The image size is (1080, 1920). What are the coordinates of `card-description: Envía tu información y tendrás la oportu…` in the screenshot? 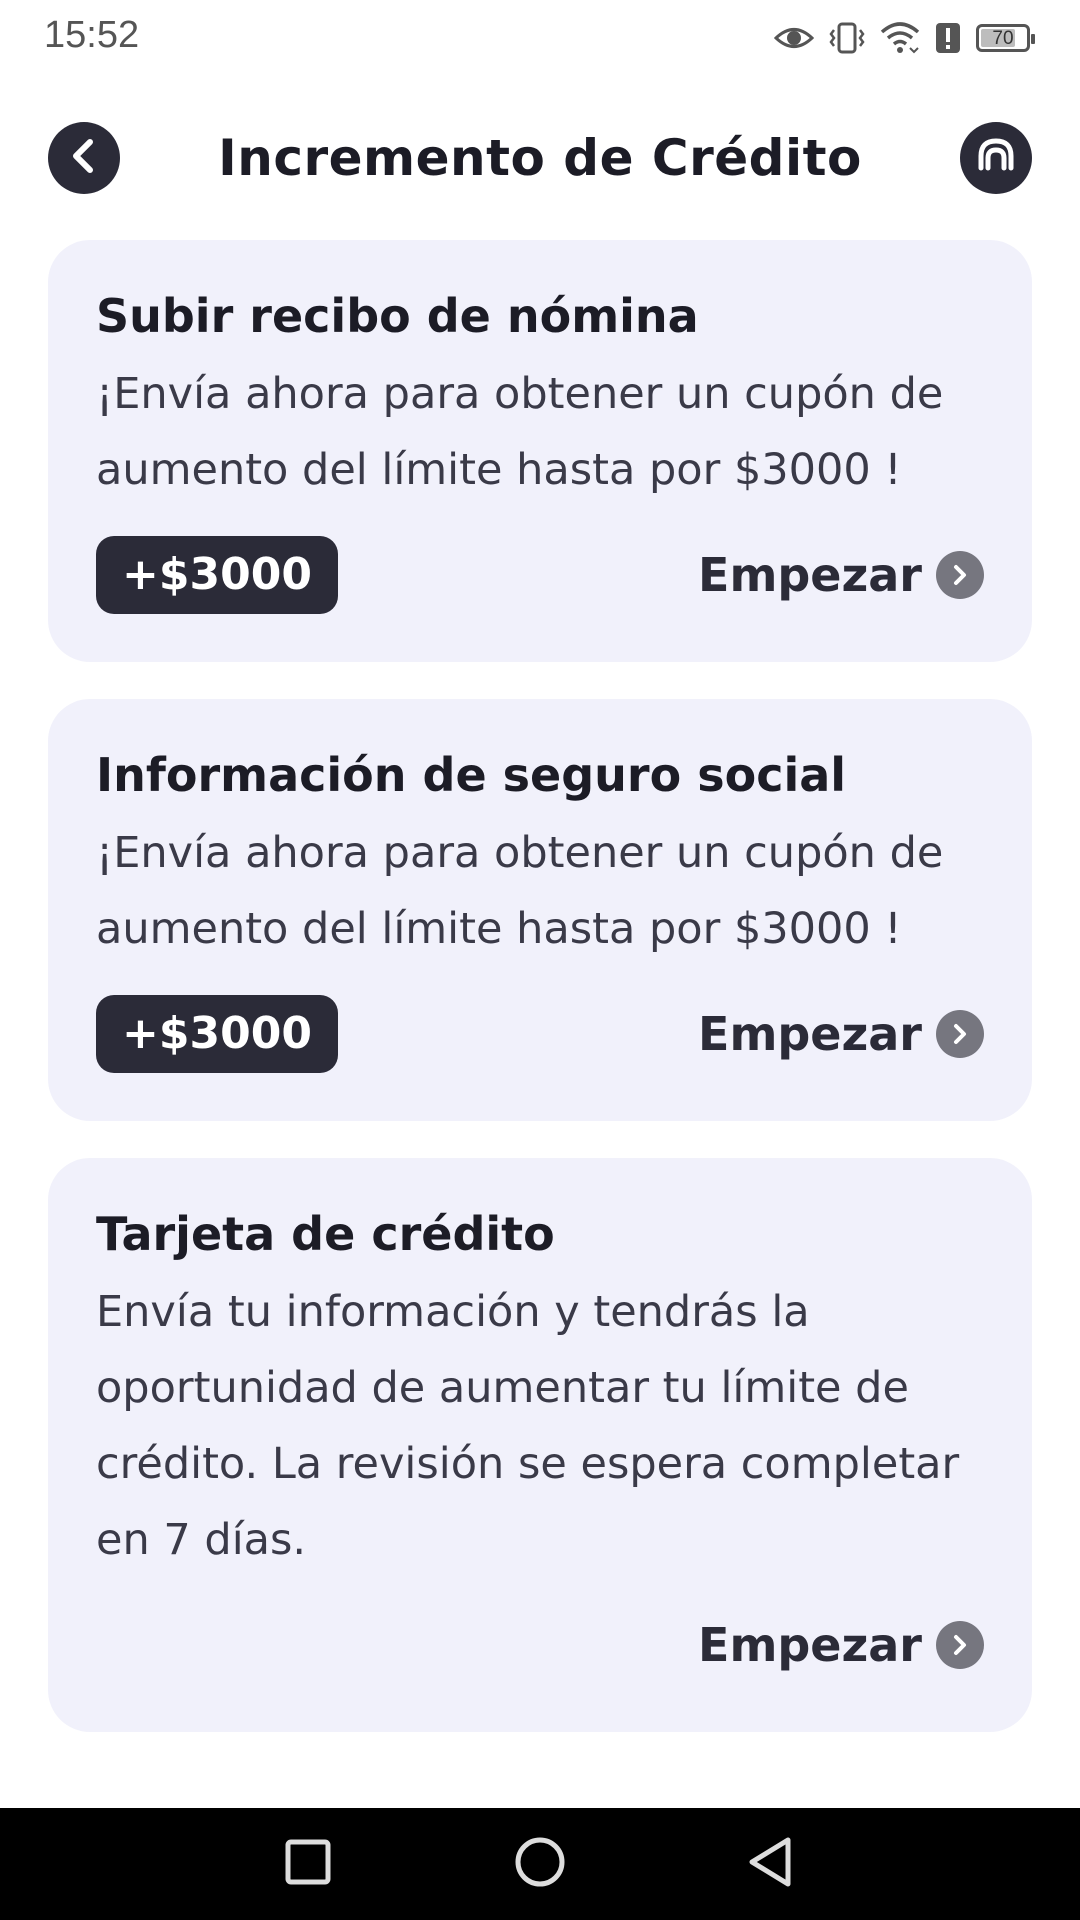 It's located at (528, 1426).